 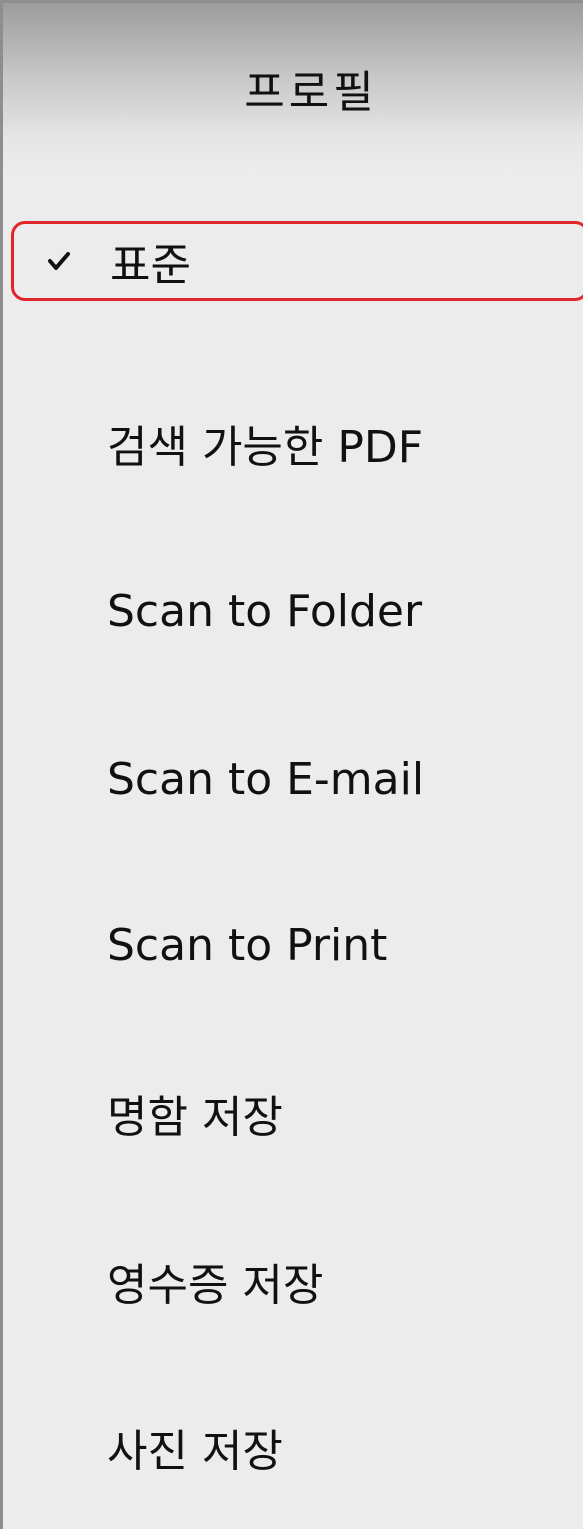 I want to click on menu-item-searchable-pdf: 검색 가능한 PDF, so click(x=293, y=443).